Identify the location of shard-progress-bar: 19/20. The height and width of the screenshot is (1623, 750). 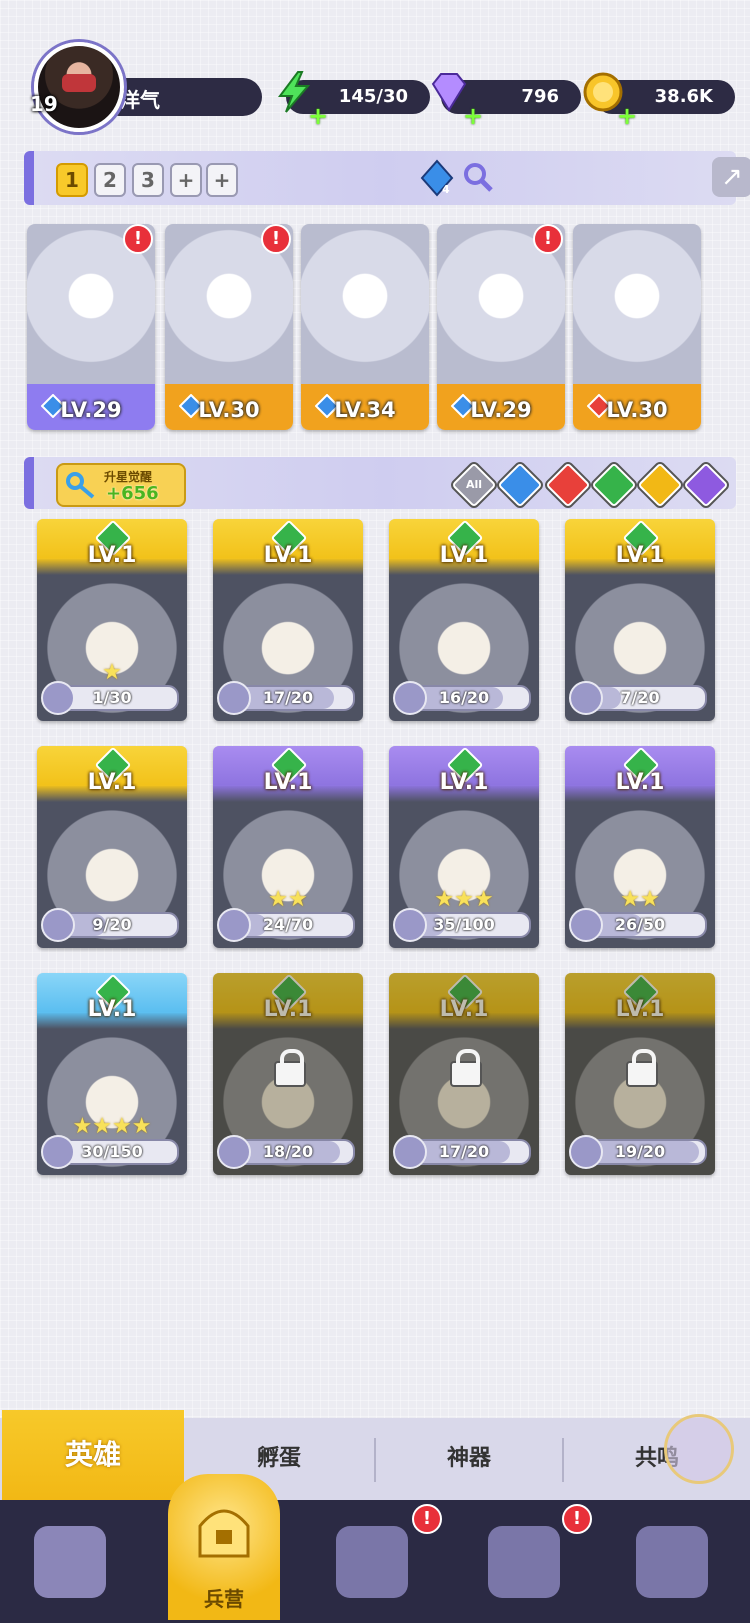
(638, 1152).